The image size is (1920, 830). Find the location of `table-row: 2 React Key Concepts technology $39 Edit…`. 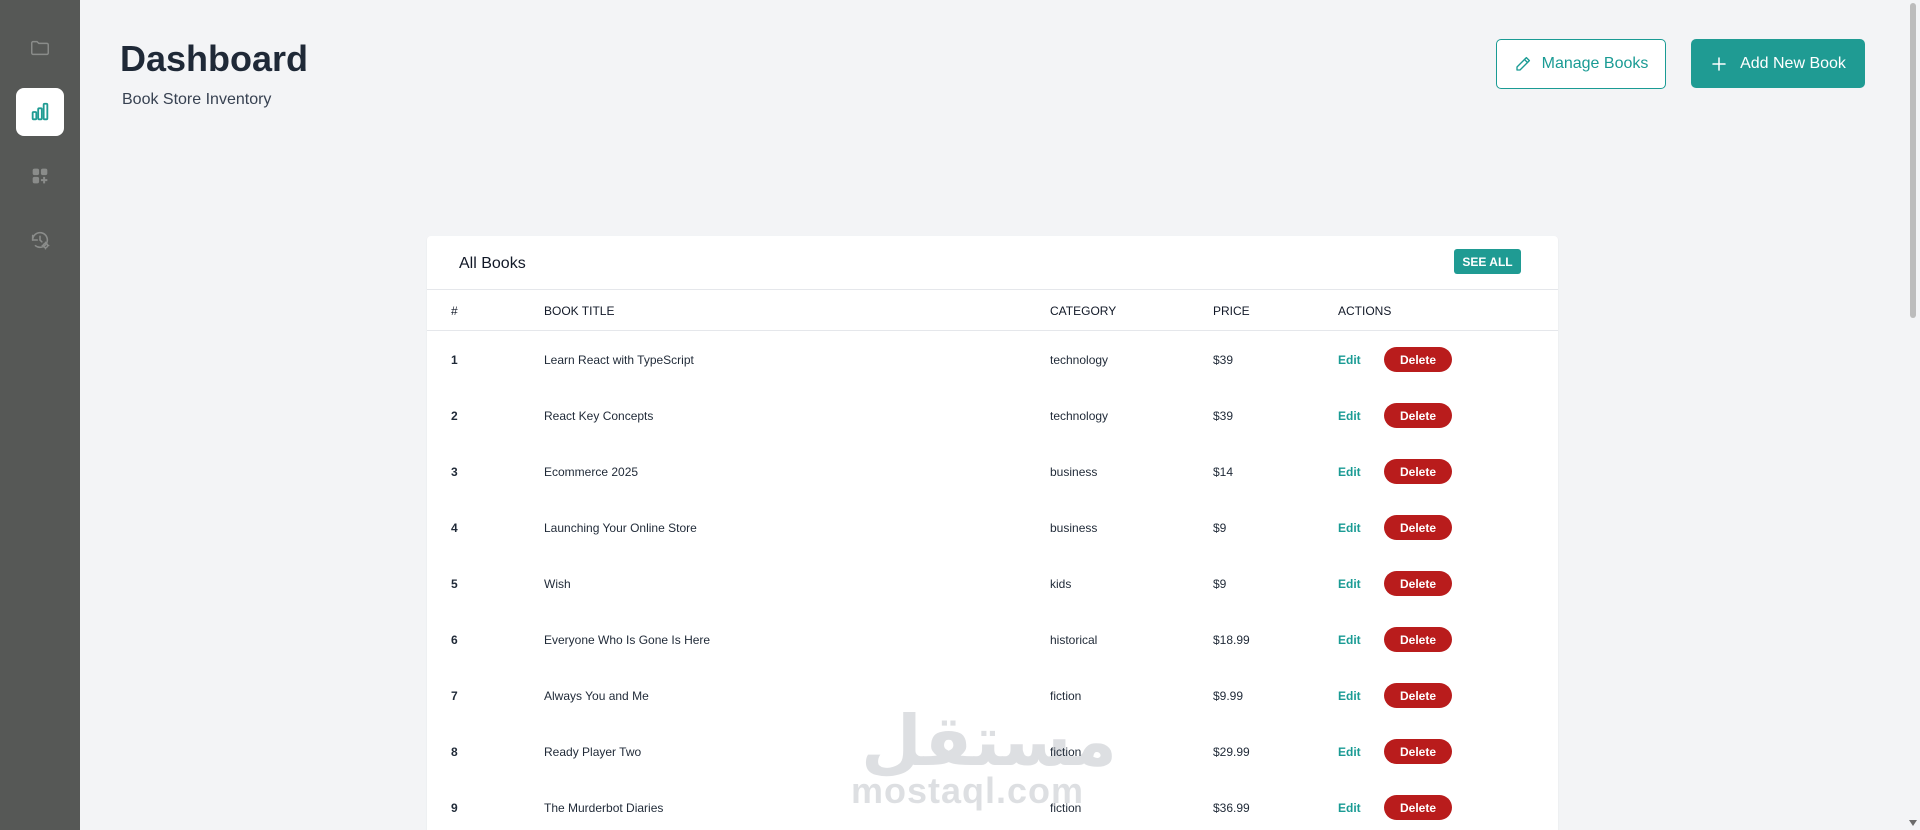

table-row: 2 React Key Concepts technology $39 Edit… is located at coordinates (992, 415).